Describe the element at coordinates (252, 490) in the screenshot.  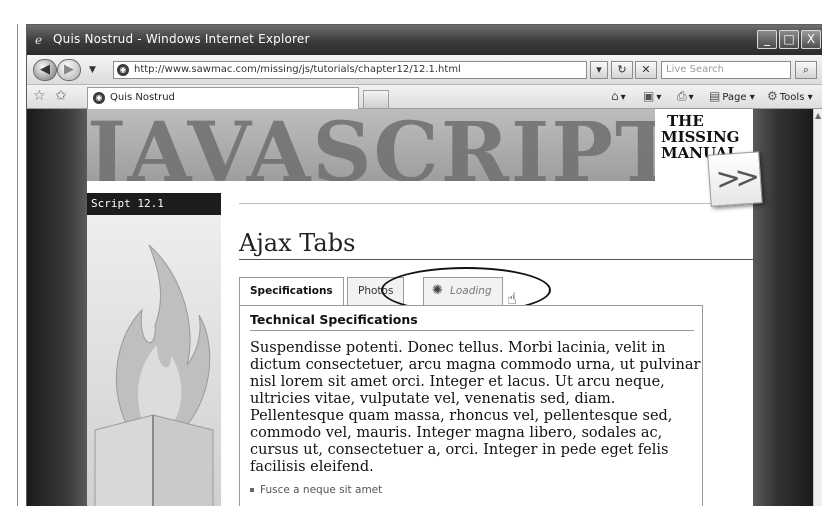
I see `bullet-icon` at that location.